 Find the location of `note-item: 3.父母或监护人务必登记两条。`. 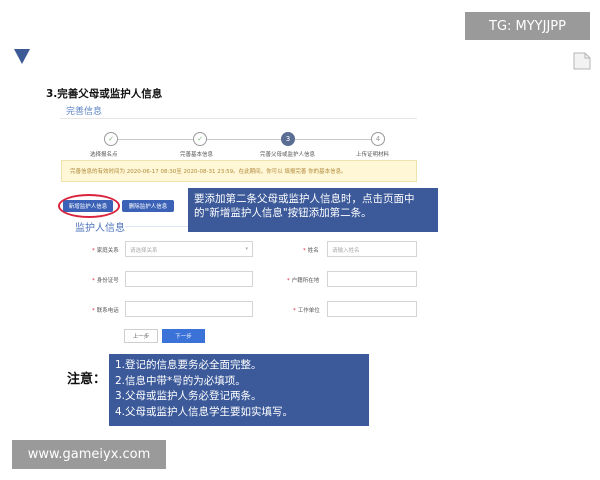

note-item: 3.父母或监护人务必登记两条。 is located at coordinates (188, 396).